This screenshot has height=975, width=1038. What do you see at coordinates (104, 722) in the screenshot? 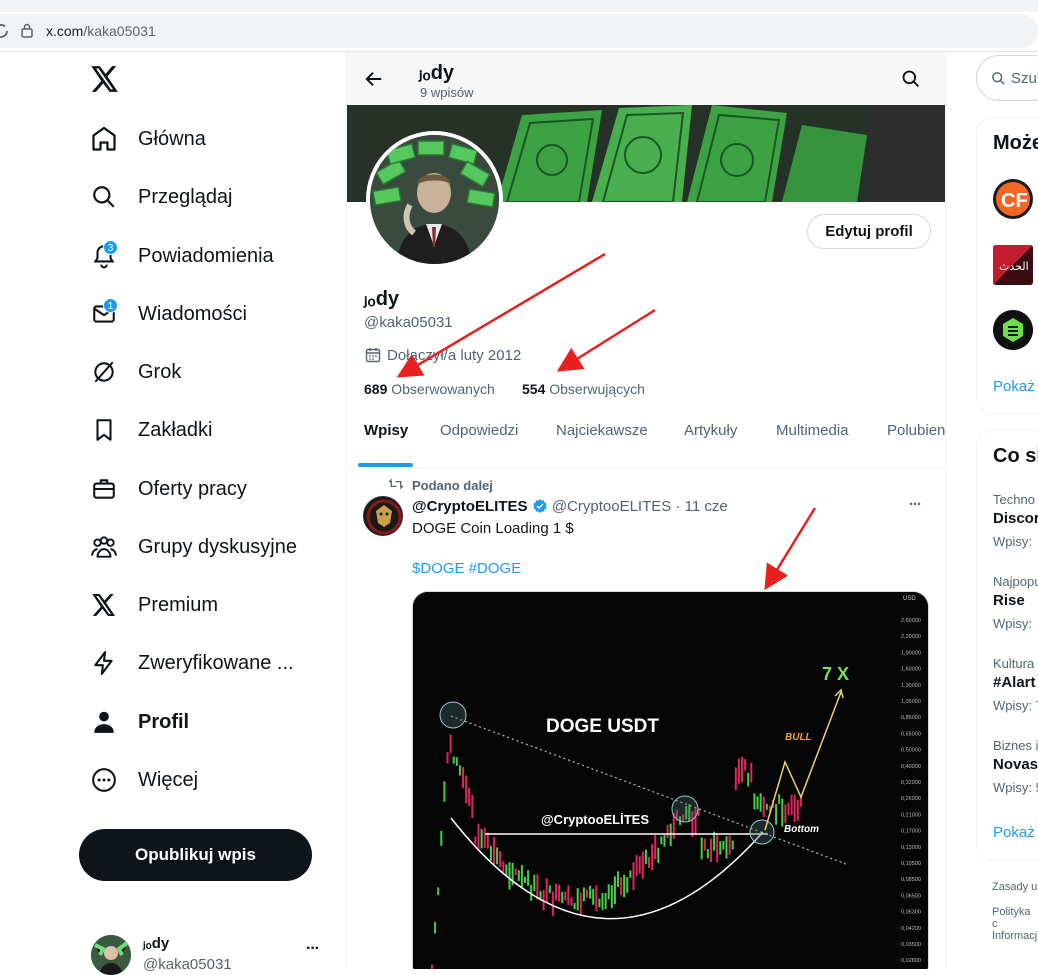
I see `person-icon` at bounding box center [104, 722].